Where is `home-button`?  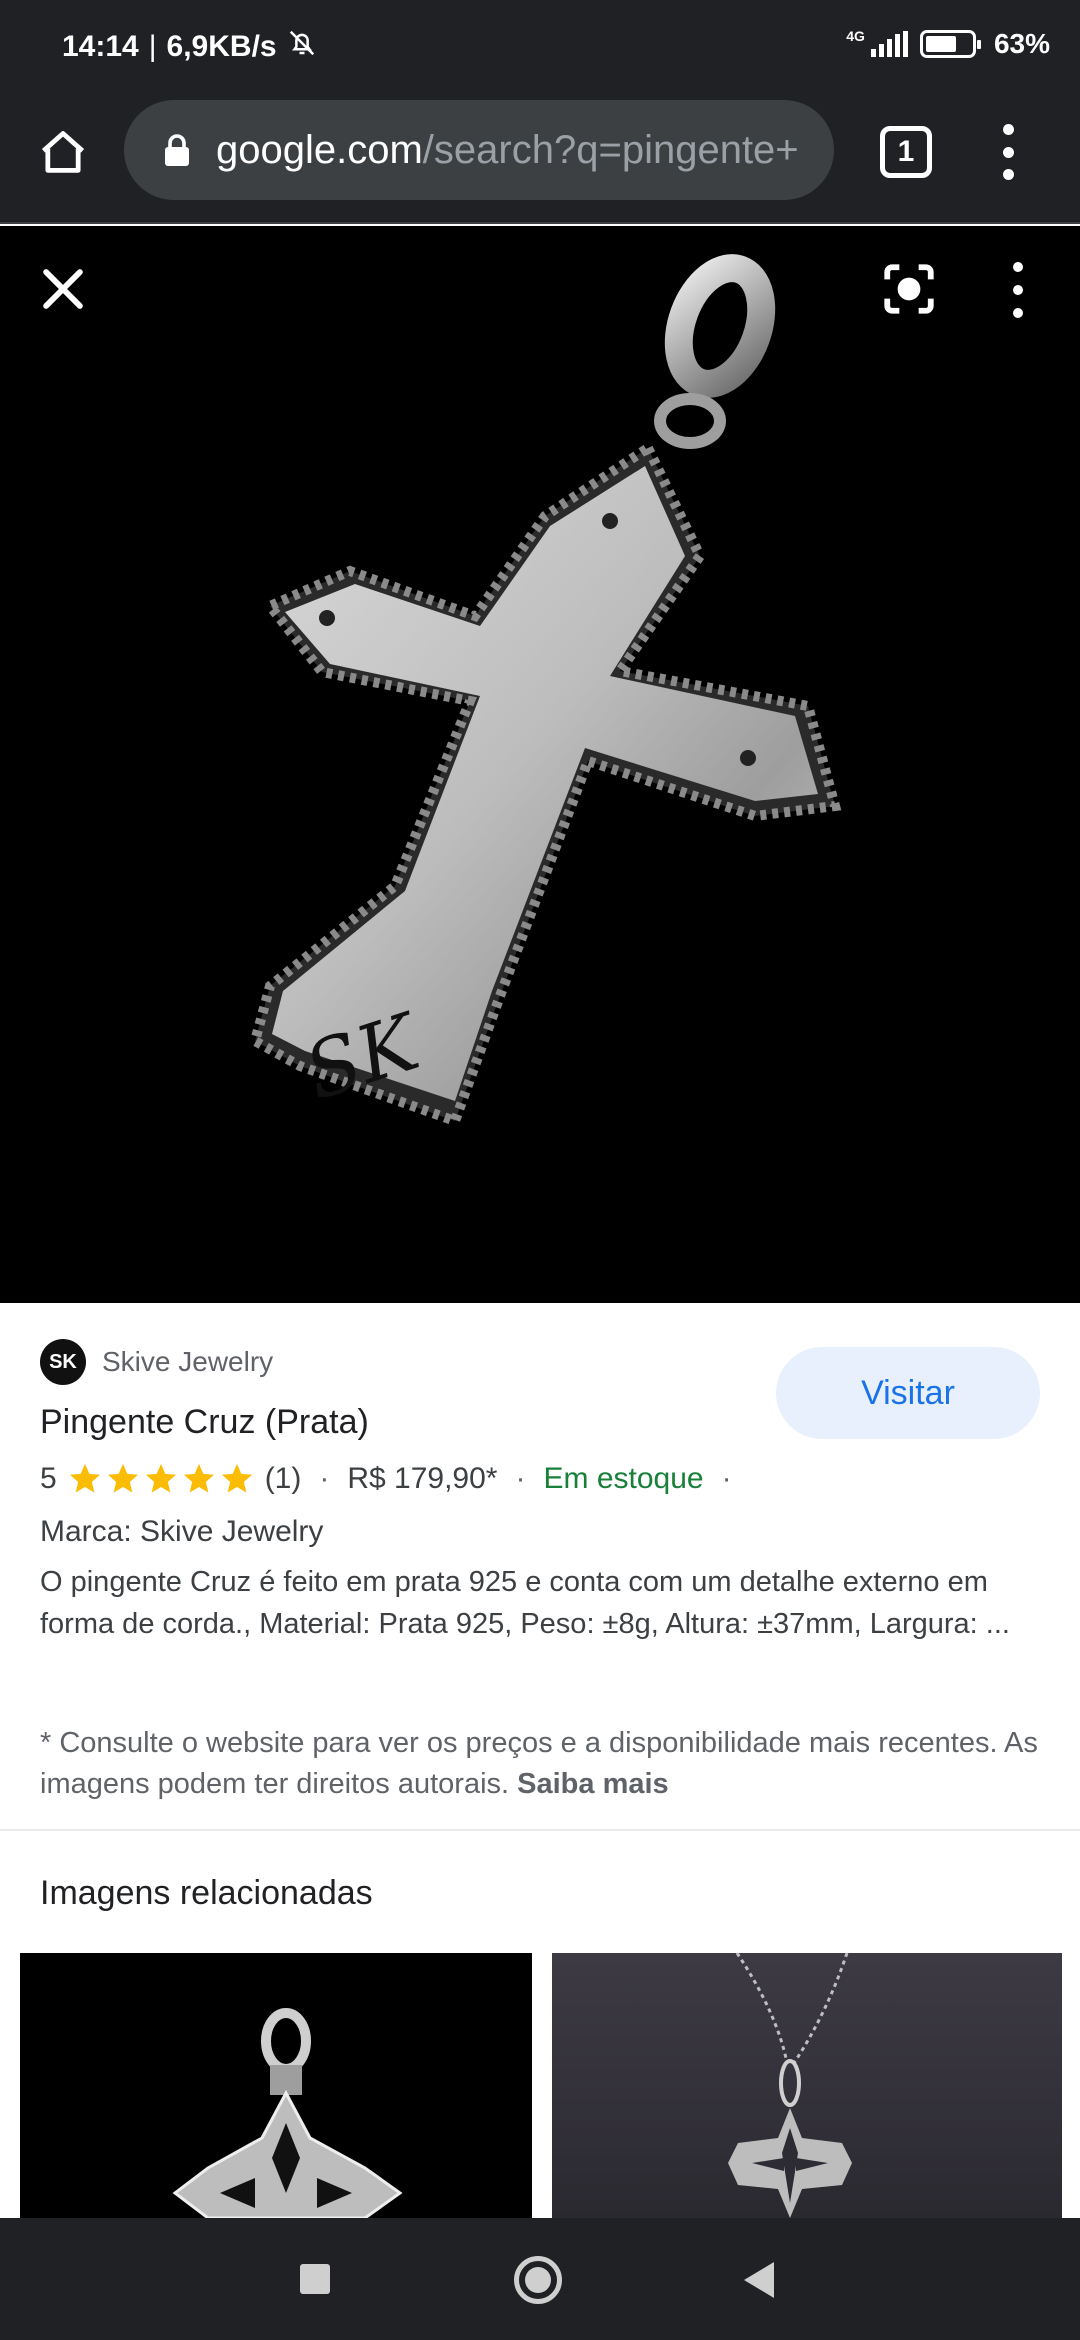
home-button is located at coordinates (63, 153).